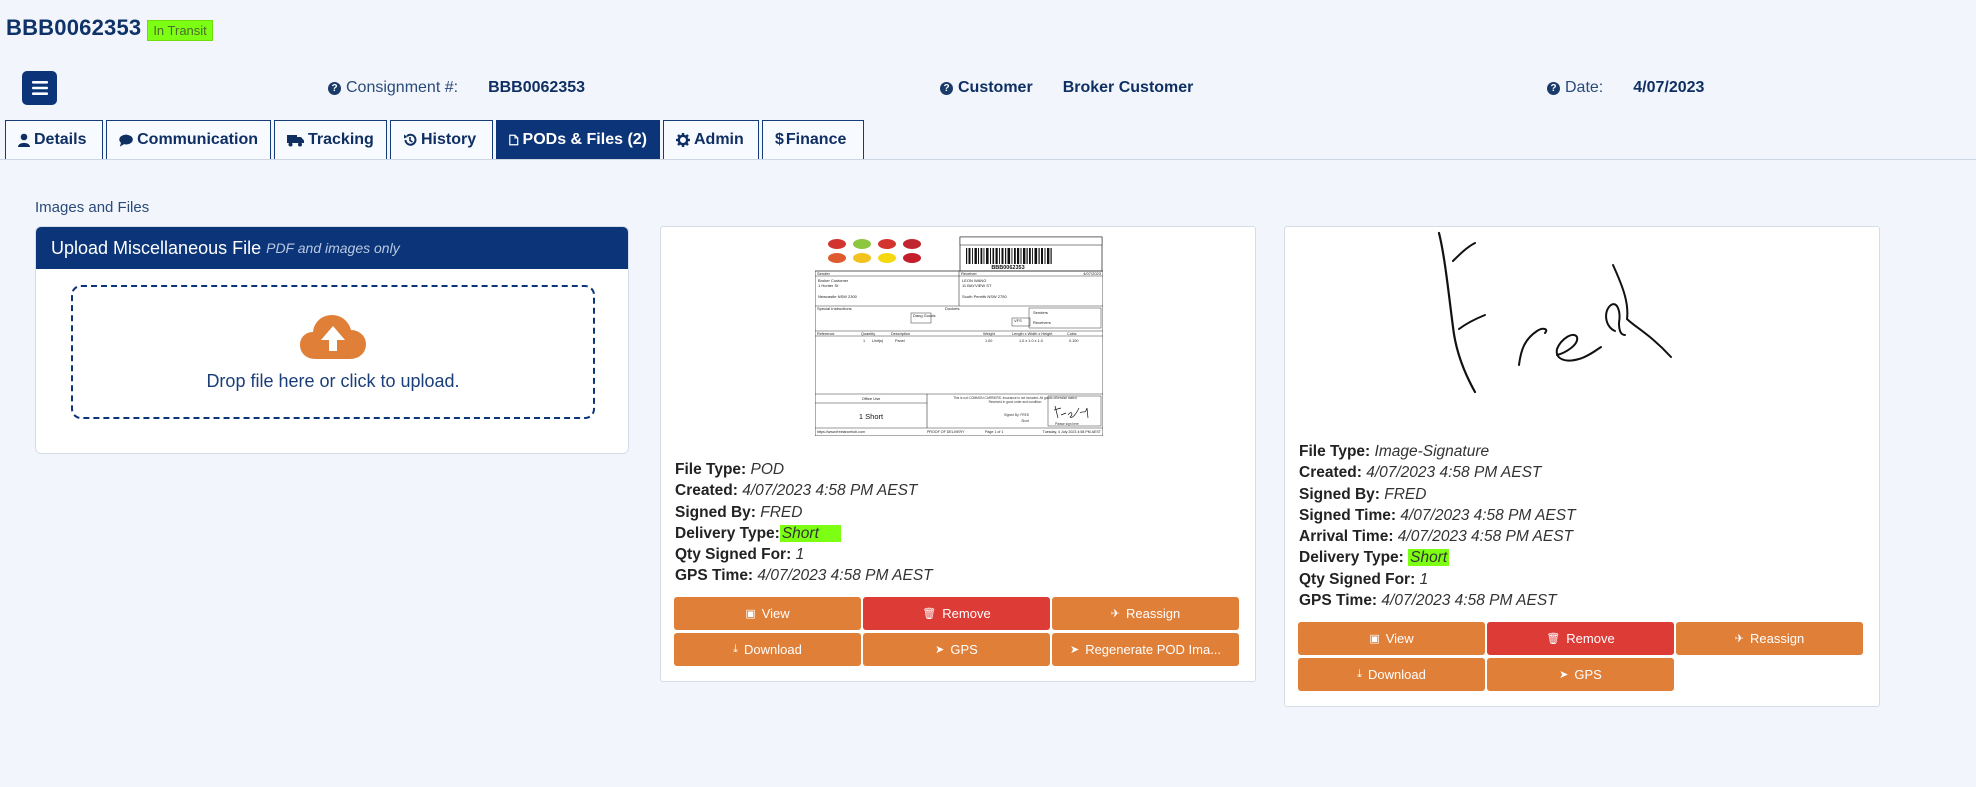  What do you see at coordinates (109, 27) in the screenshot?
I see `title-row: BBB0062353 In Transit` at bounding box center [109, 27].